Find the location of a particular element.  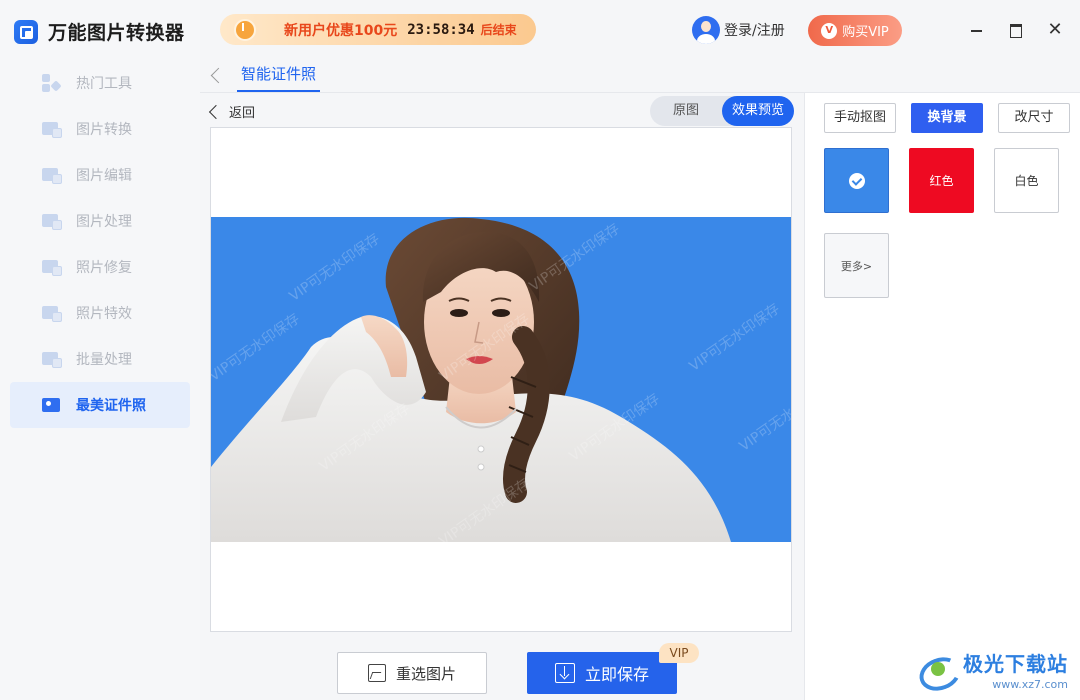

brand-url: www.xz7.com is located at coordinates (1030, 684).